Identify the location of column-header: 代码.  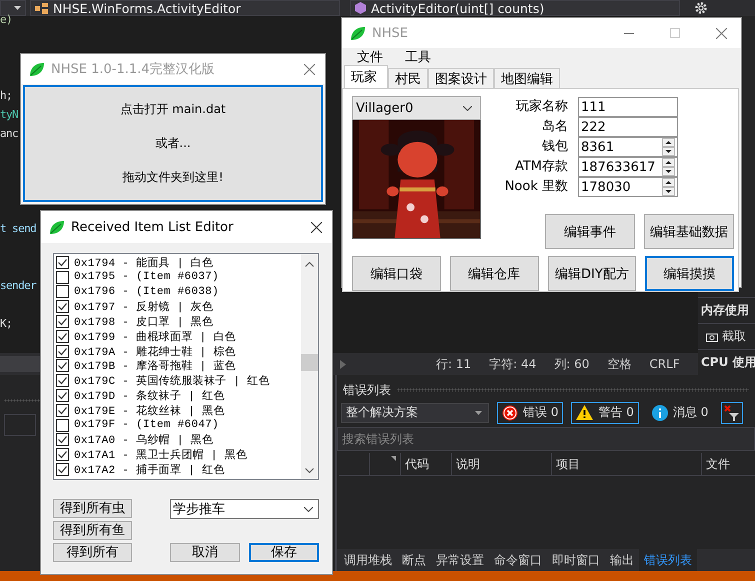
(426, 464).